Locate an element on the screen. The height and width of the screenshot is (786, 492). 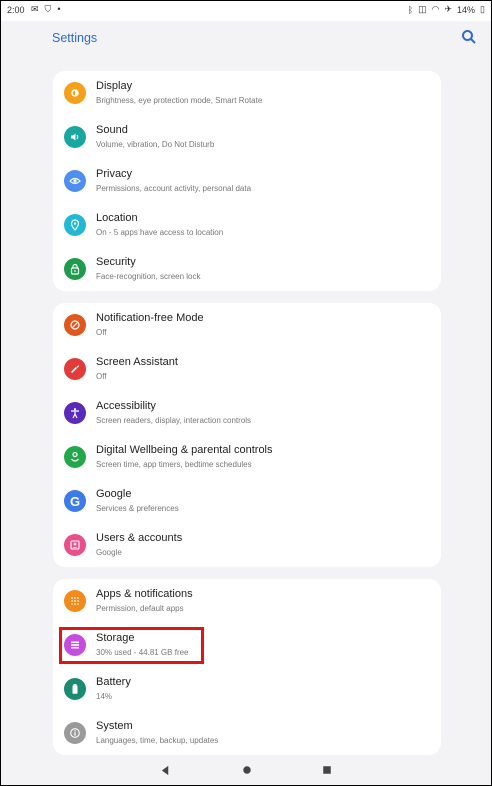
item-subtitle: Face-recognition, screen lock is located at coordinates (148, 276).